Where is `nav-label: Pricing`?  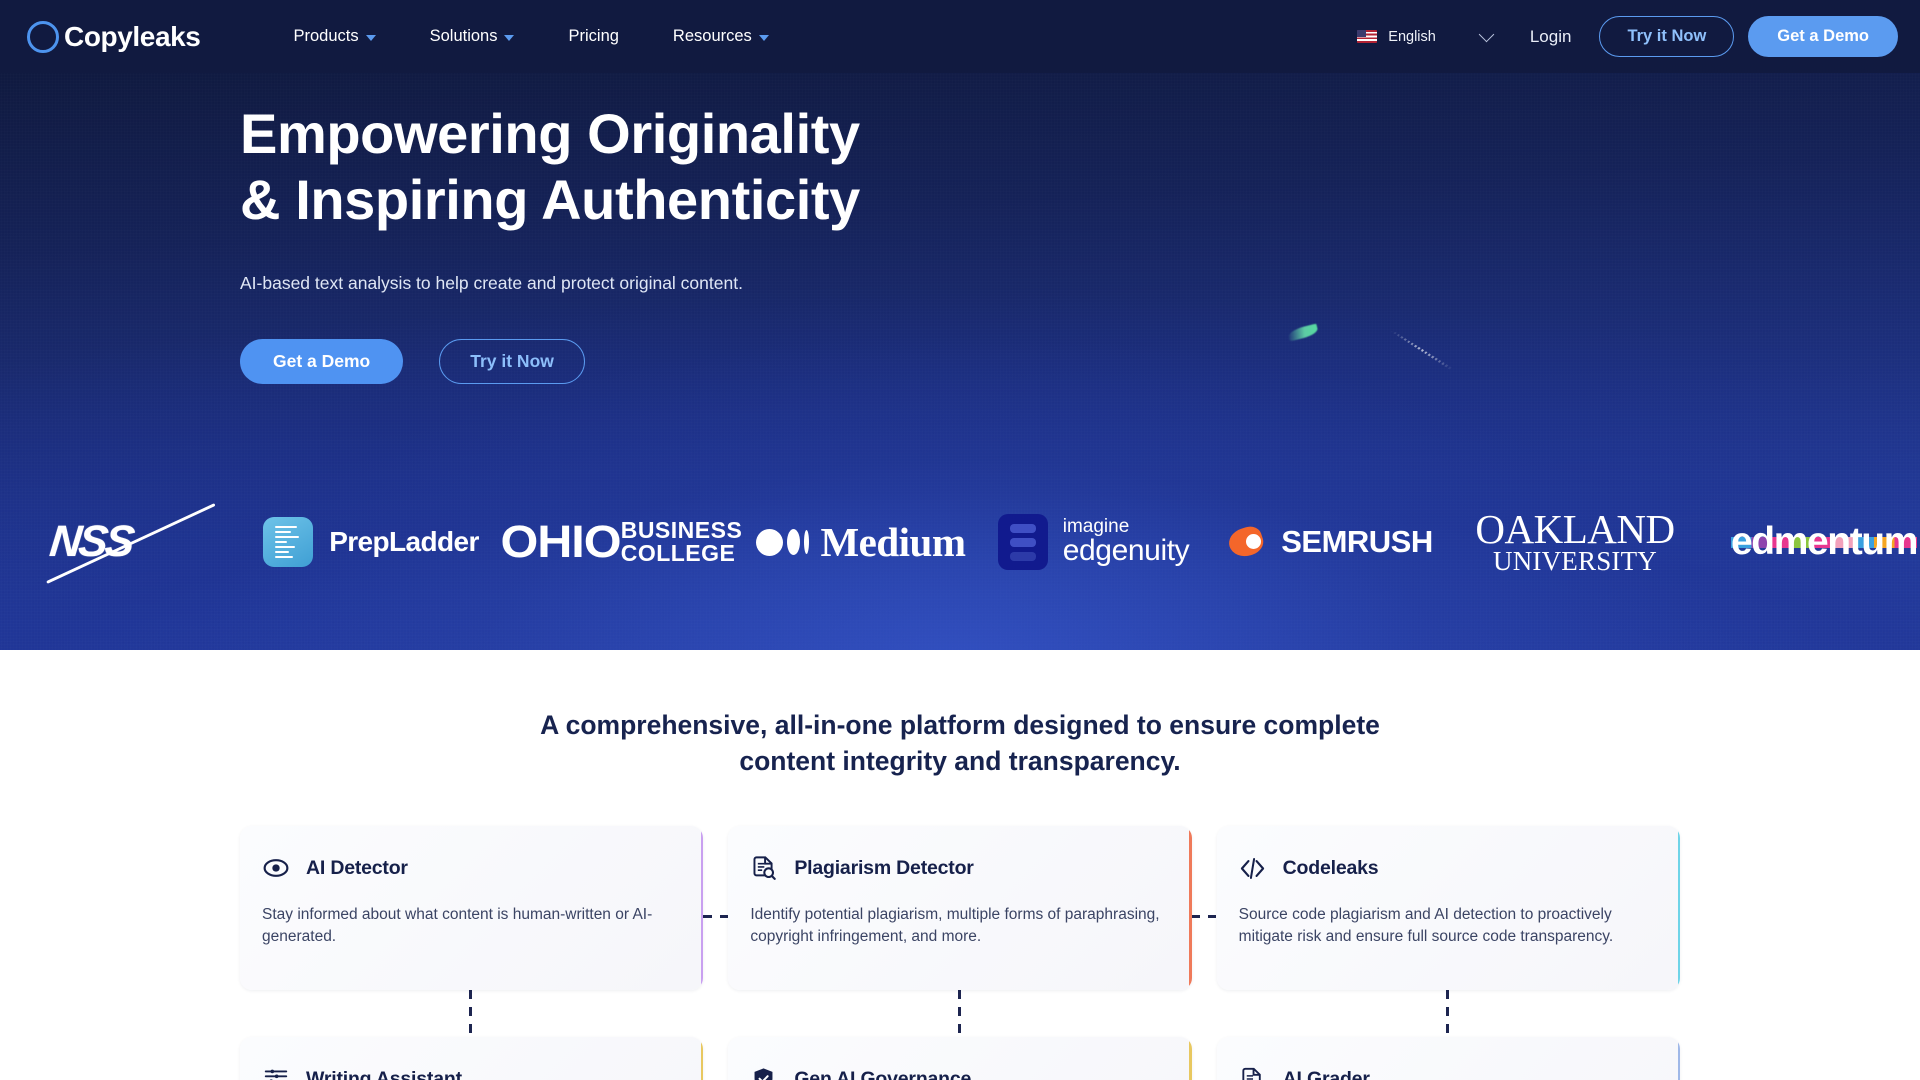
nav-label: Pricing is located at coordinates (593, 36).